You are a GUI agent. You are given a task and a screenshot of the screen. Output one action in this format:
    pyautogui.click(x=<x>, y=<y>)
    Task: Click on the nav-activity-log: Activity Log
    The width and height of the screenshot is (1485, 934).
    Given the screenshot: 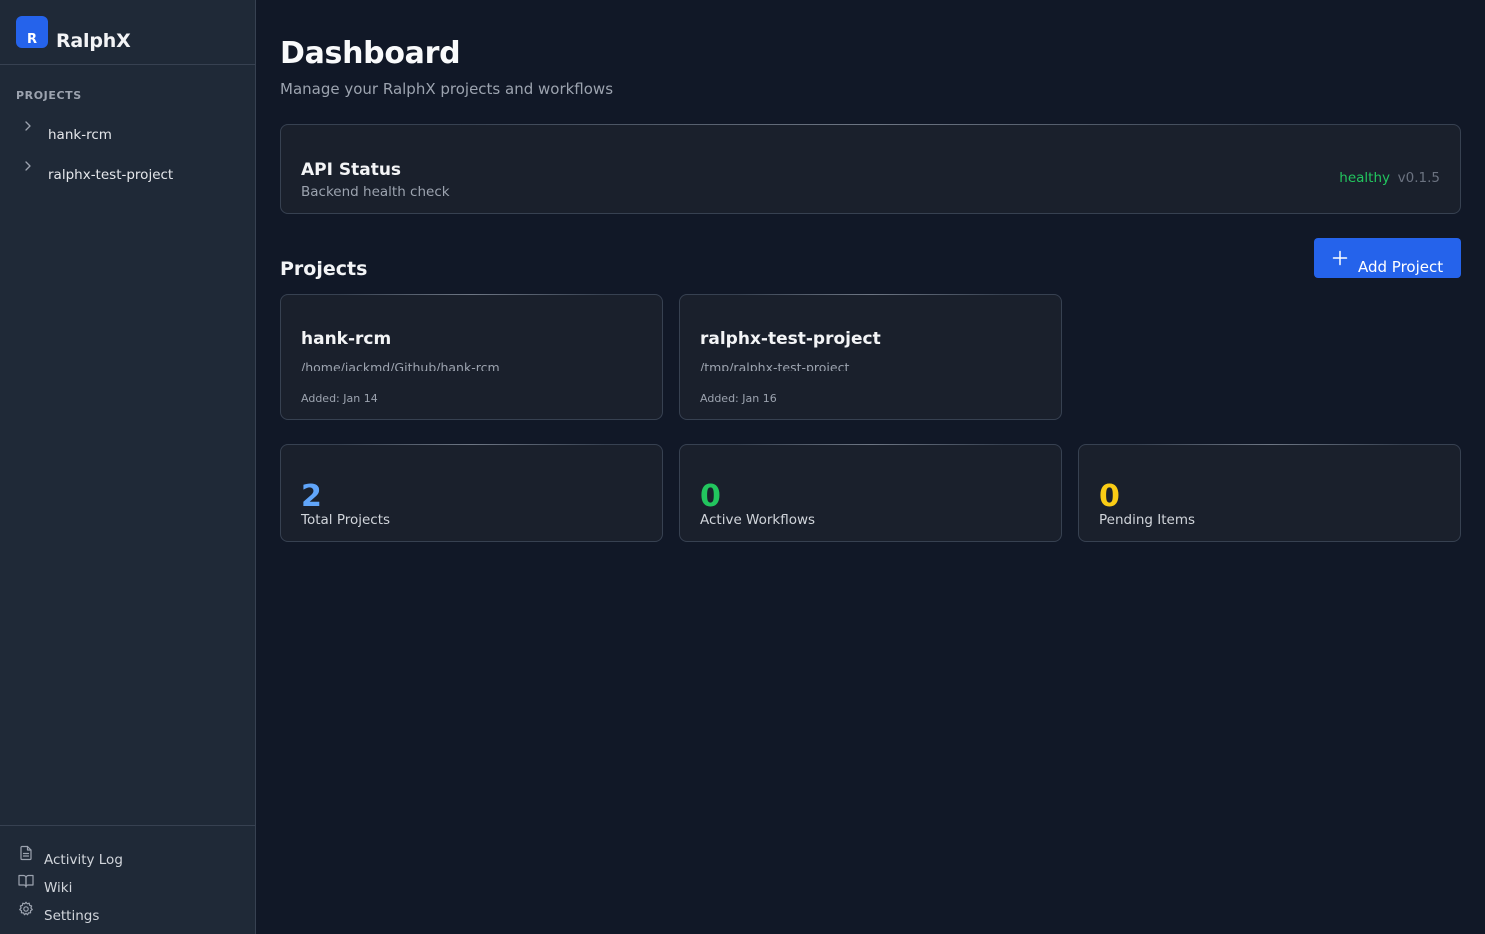 What is the action you would take?
    pyautogui.click(x=131, y=857)
    